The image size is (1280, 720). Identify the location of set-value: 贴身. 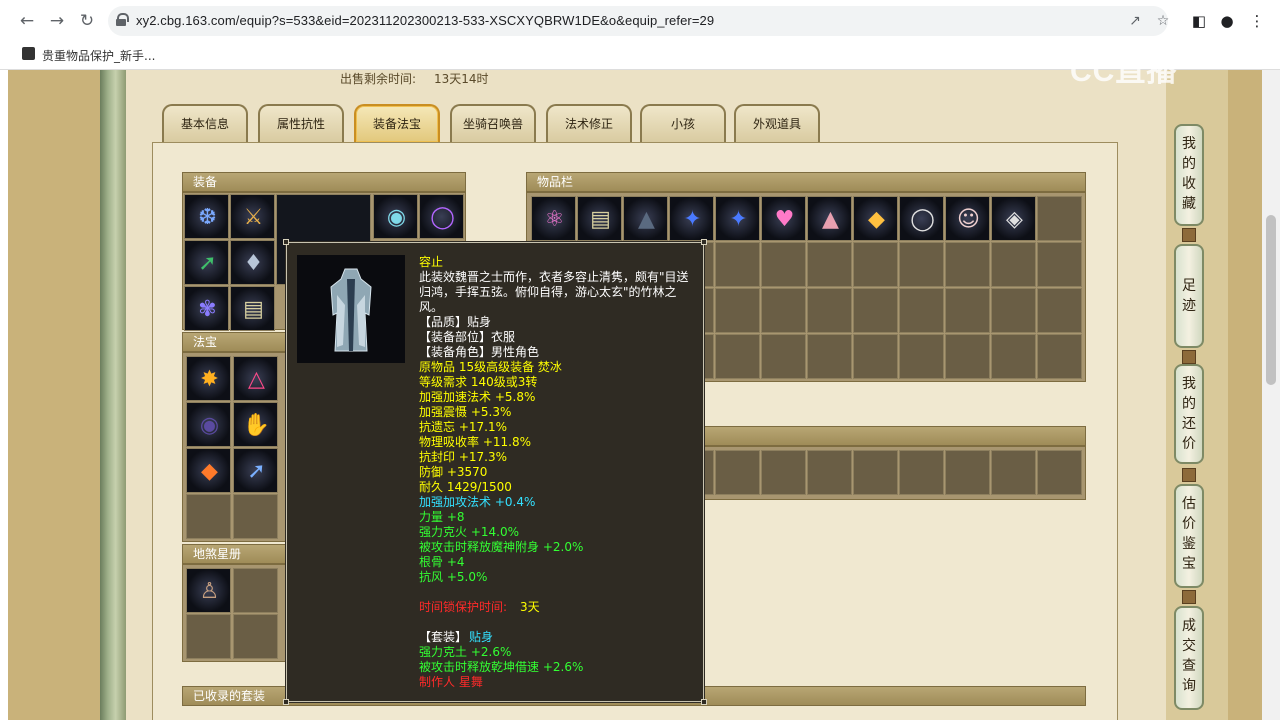
(481, 637).